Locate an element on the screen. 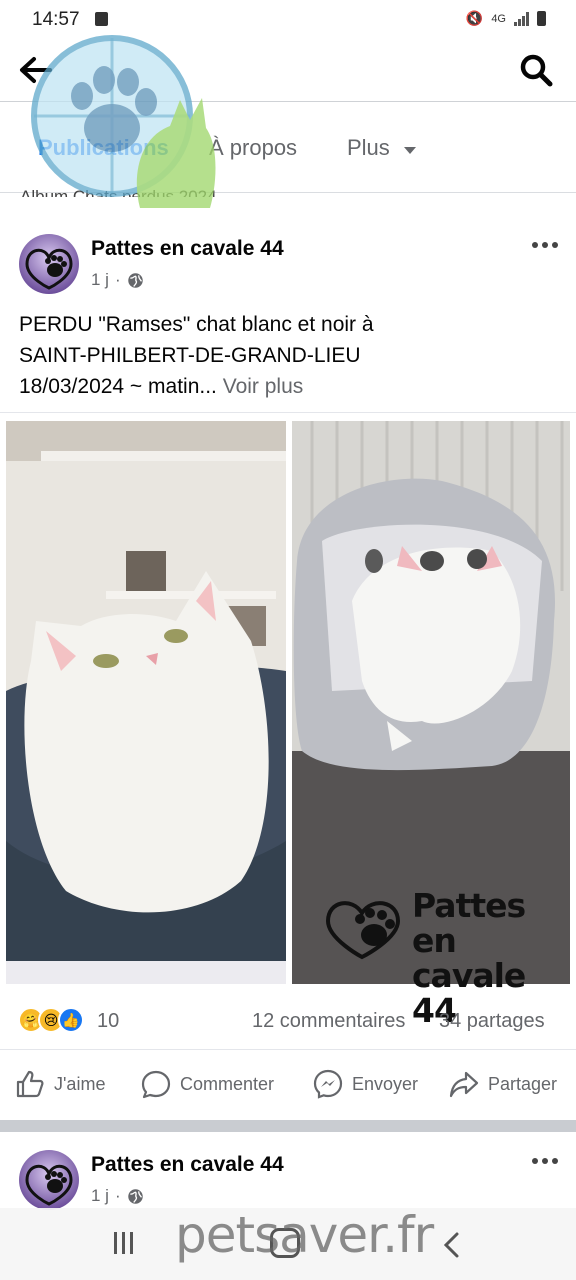 The image size is (576, 1280). mute-icon: 🔇 is located at coordinates (474, 18).